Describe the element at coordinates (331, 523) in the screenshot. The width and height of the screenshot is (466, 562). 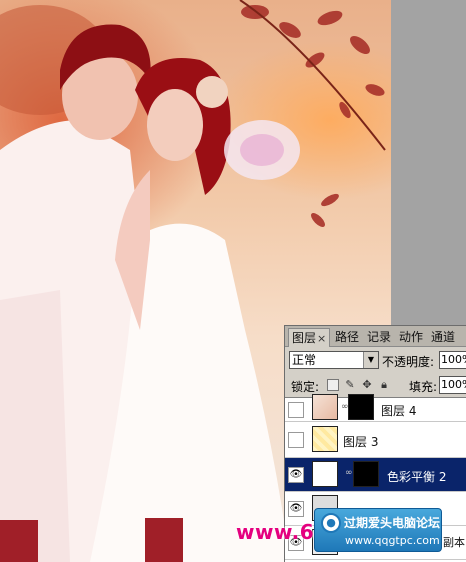
I see `forum-logo-icon: ●` at that location.